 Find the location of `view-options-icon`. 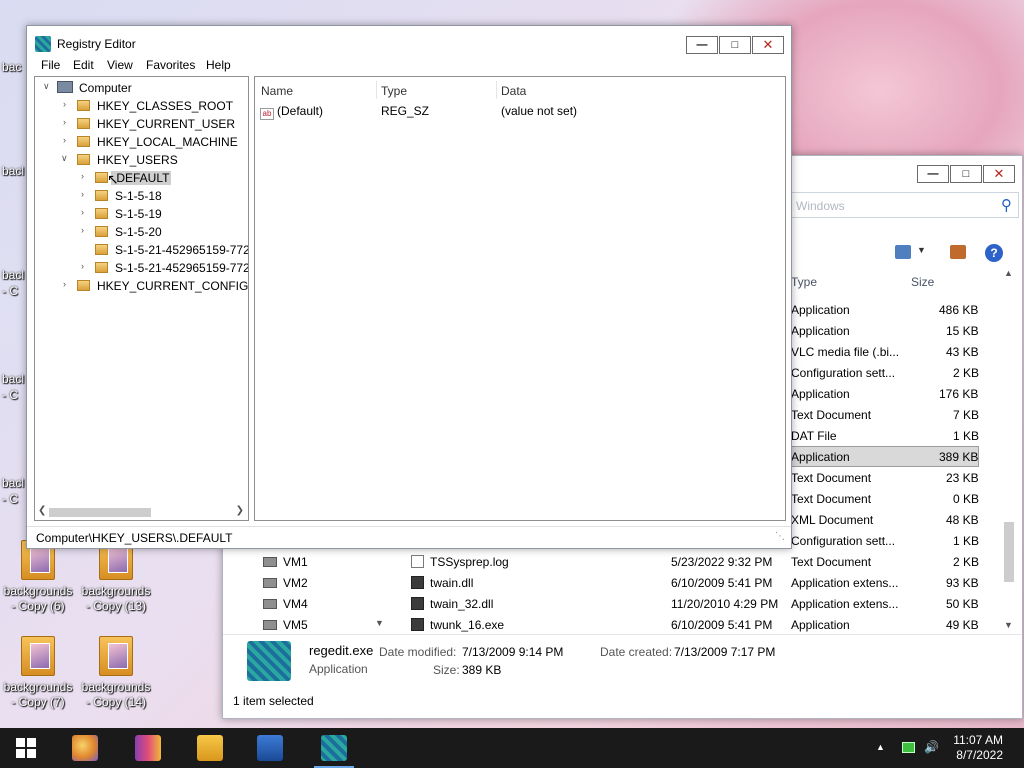

view-options-icon is located at coordinates (903, 252).